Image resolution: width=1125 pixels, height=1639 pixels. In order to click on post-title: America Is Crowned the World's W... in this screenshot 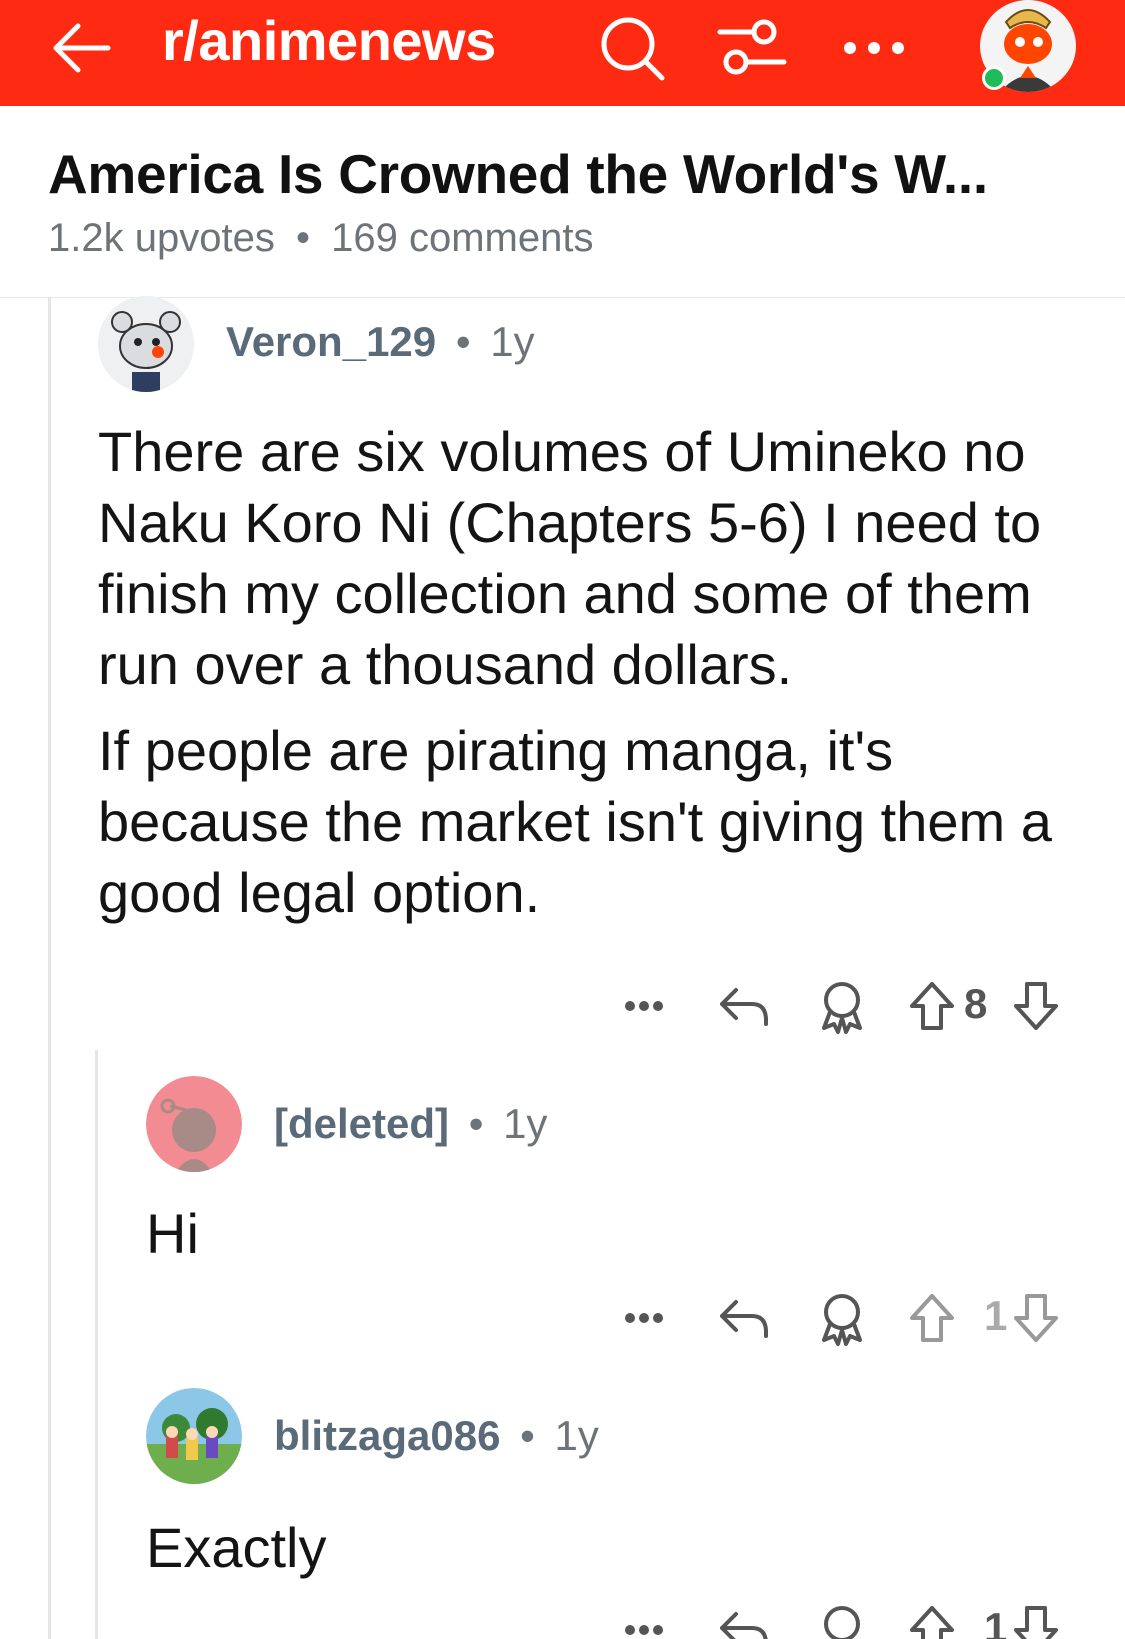, I will do `click(518, 174)`.